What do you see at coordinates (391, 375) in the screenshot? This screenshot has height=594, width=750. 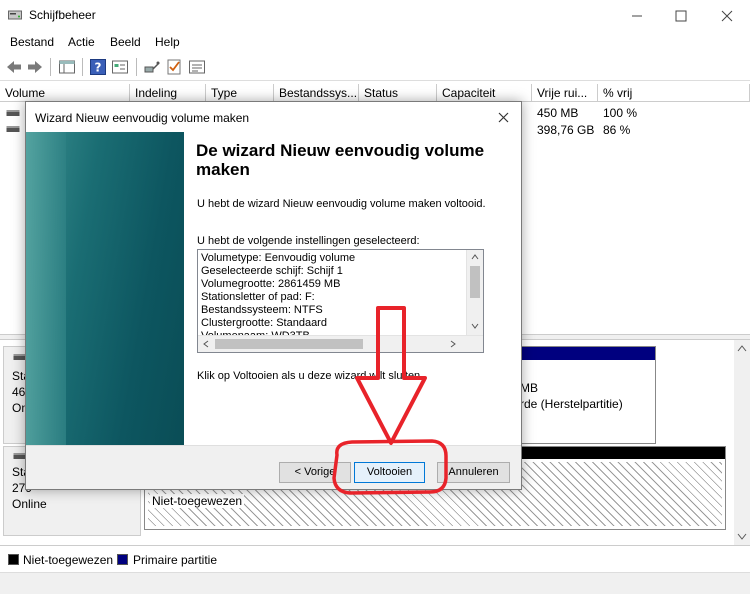 I see `red-down-arrow-icon` at bounding box center [391, 375].